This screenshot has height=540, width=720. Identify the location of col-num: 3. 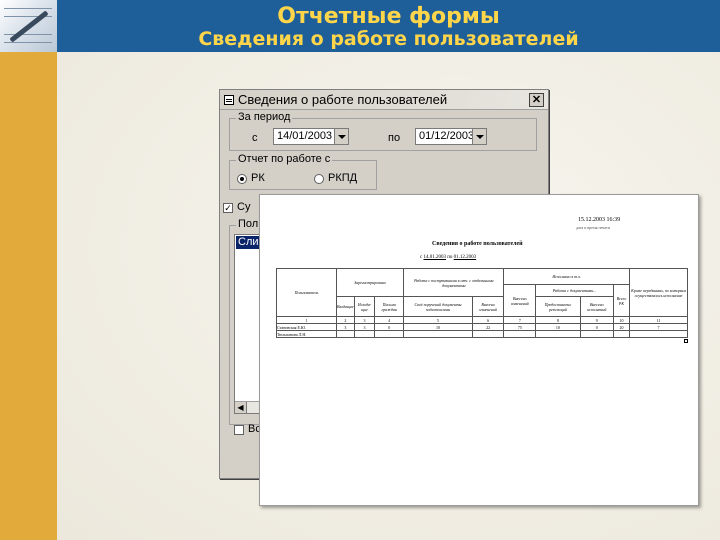
(364, 320).